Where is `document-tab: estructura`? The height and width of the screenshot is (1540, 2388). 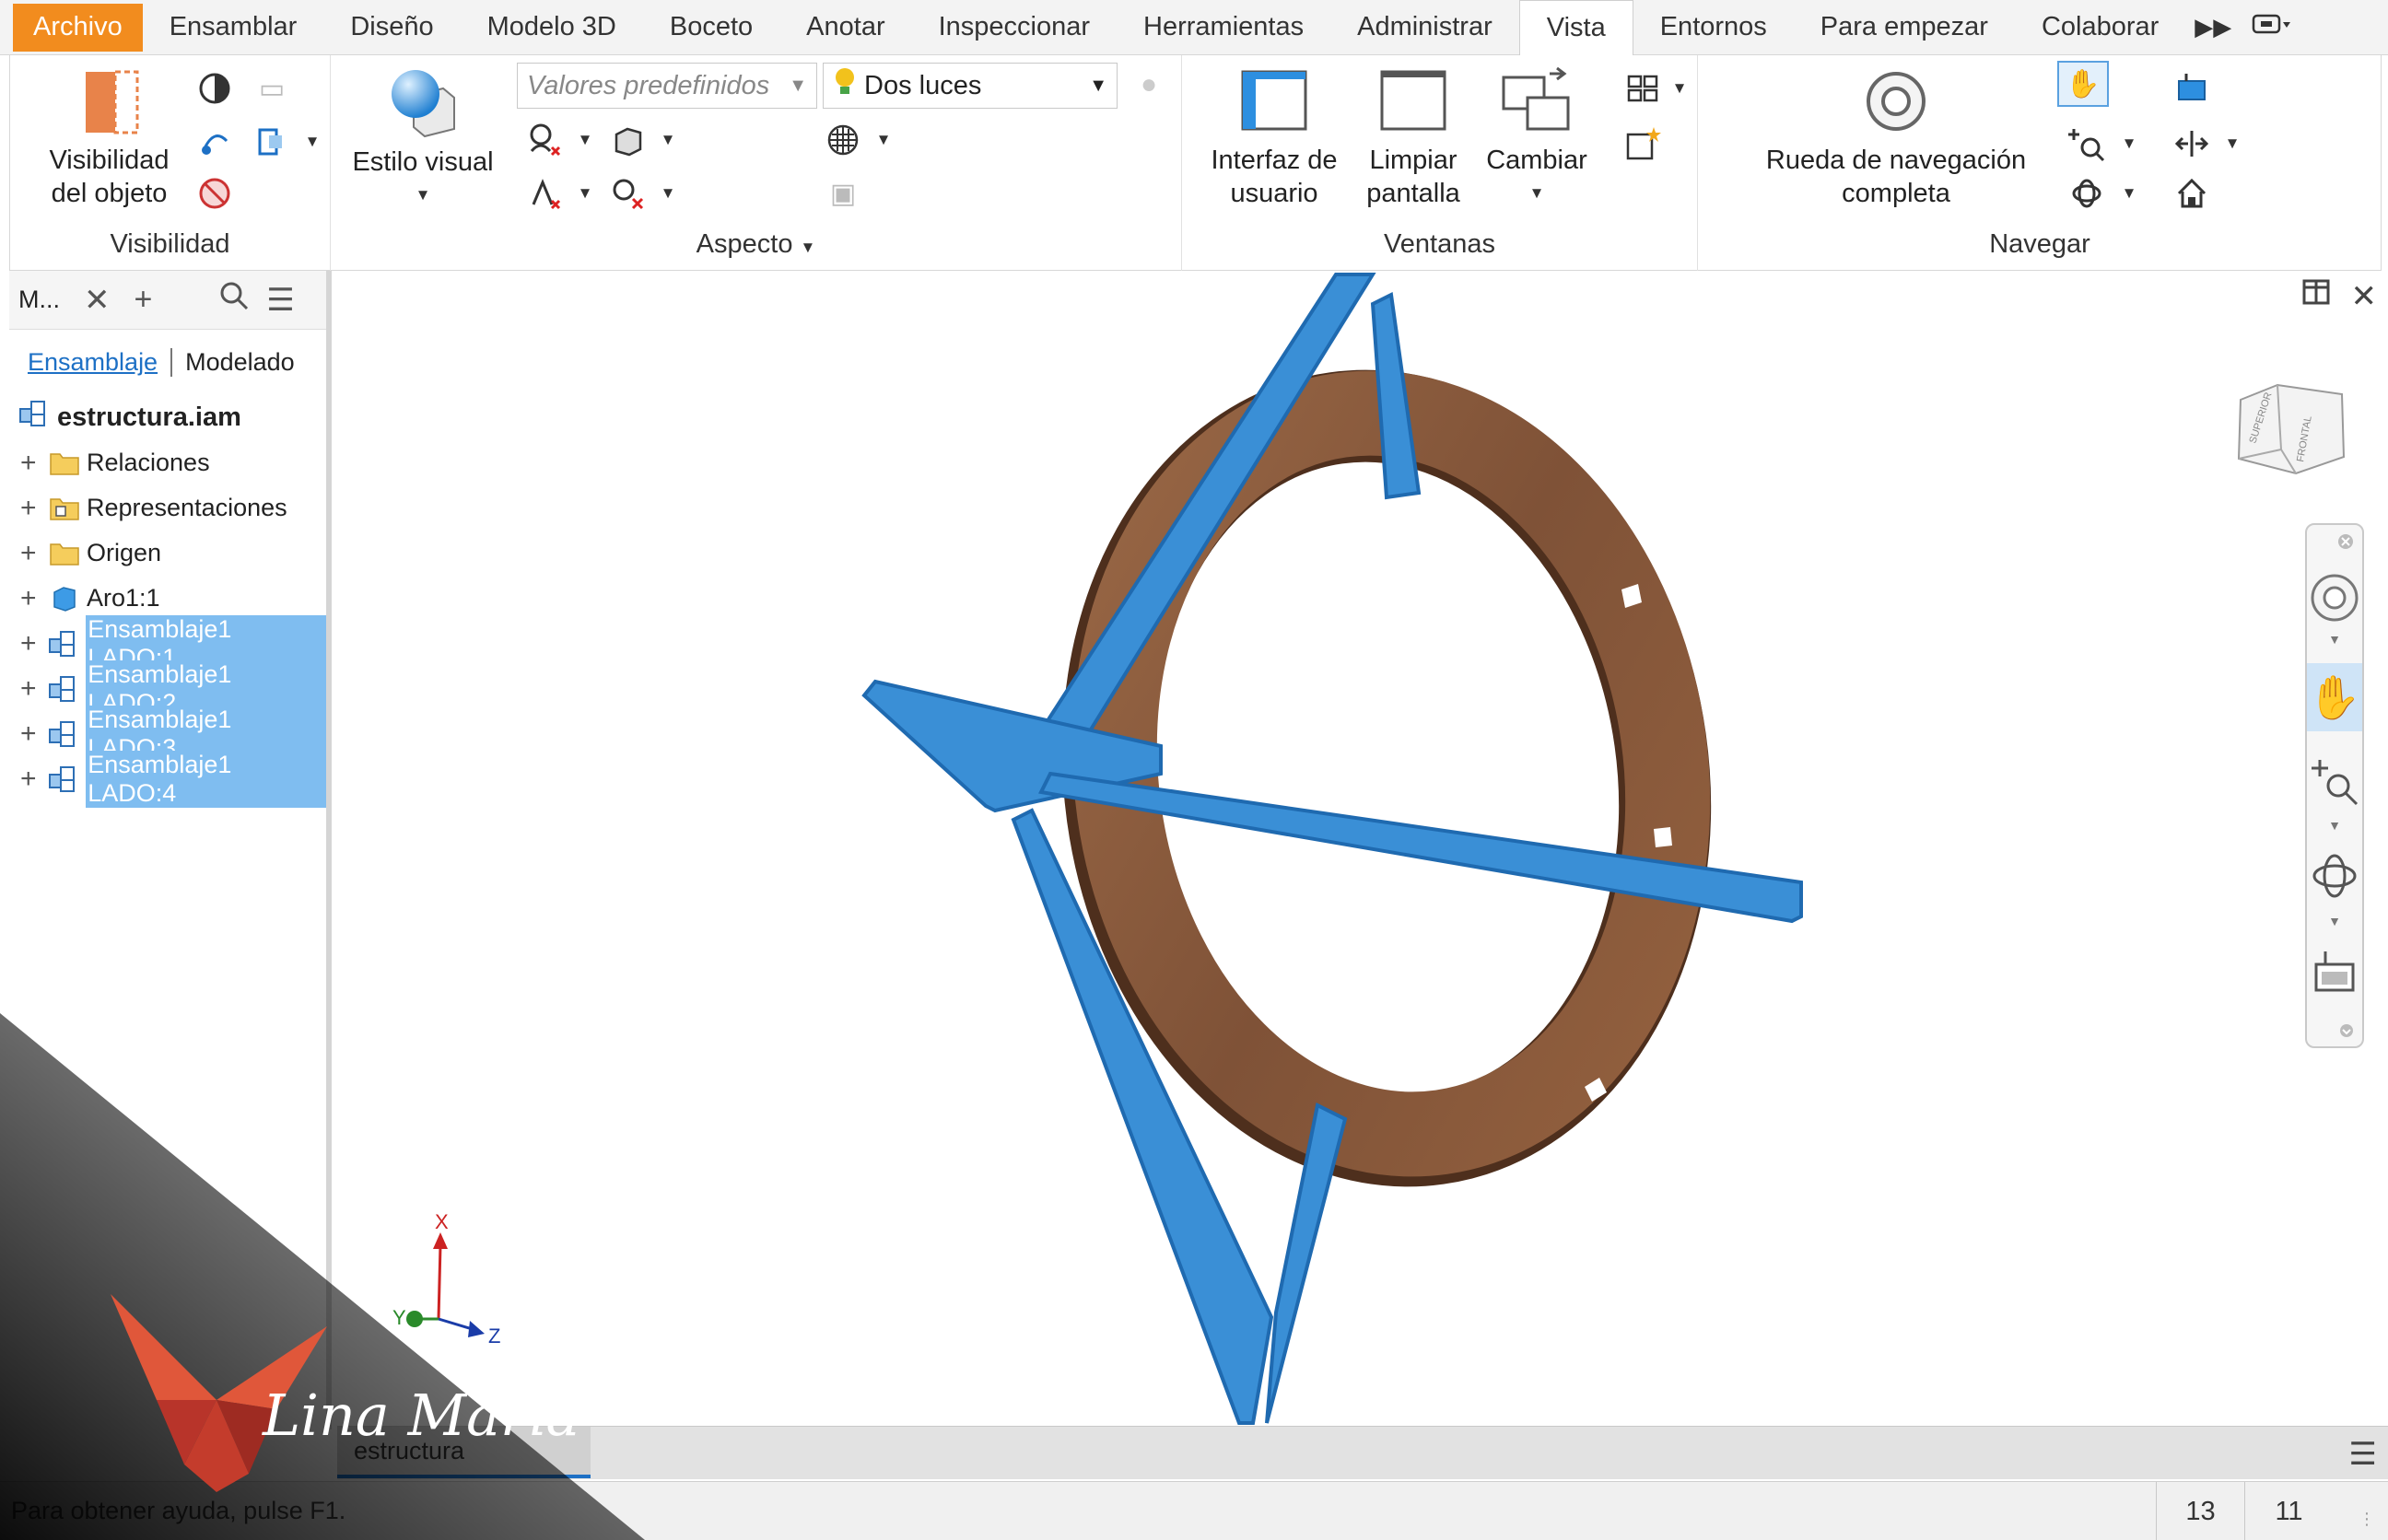 document-tab: estructura is located at coordinates (464, 1452).